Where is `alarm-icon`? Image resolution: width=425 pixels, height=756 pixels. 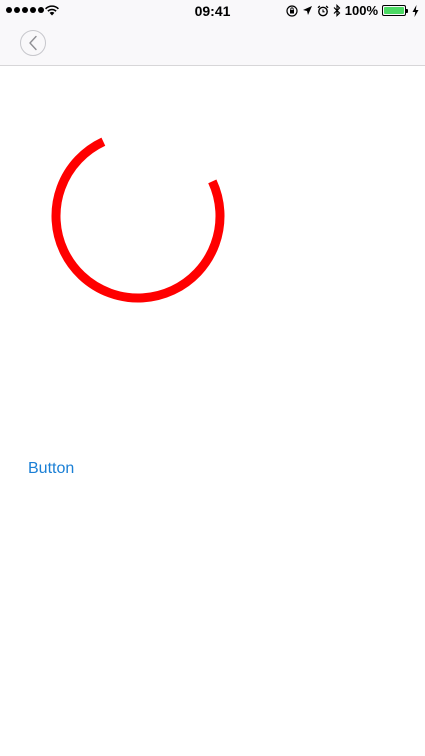 alarm-icon is located at coordinates (323, 10).